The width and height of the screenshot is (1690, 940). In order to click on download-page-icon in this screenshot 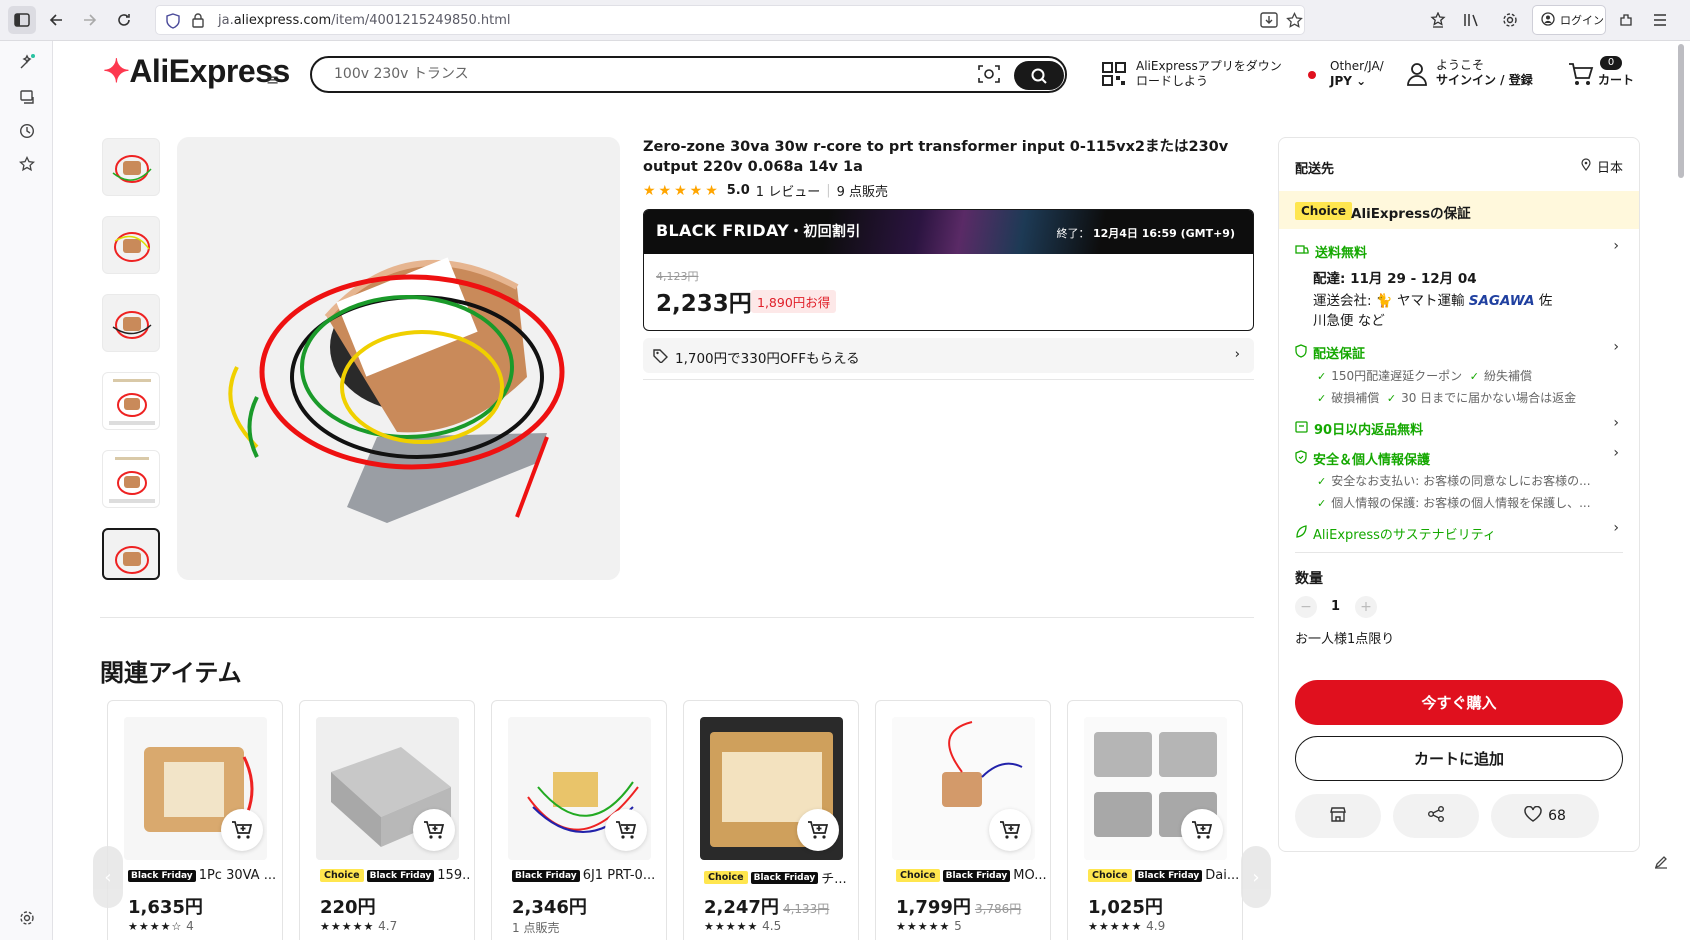, I will do `click(1269, 22)`.